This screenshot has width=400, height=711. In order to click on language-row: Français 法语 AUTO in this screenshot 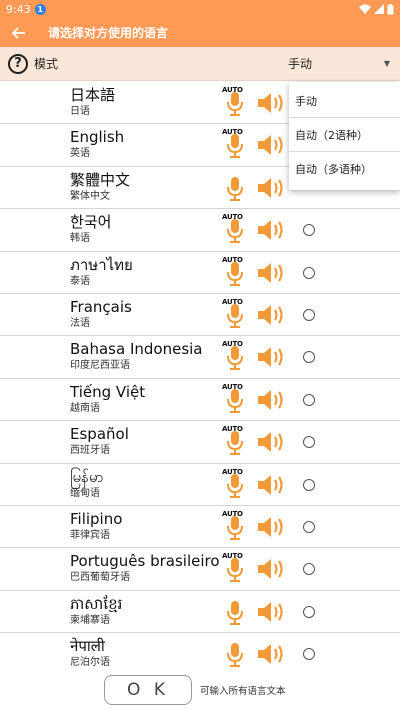, I will do `click(200, 315)`.